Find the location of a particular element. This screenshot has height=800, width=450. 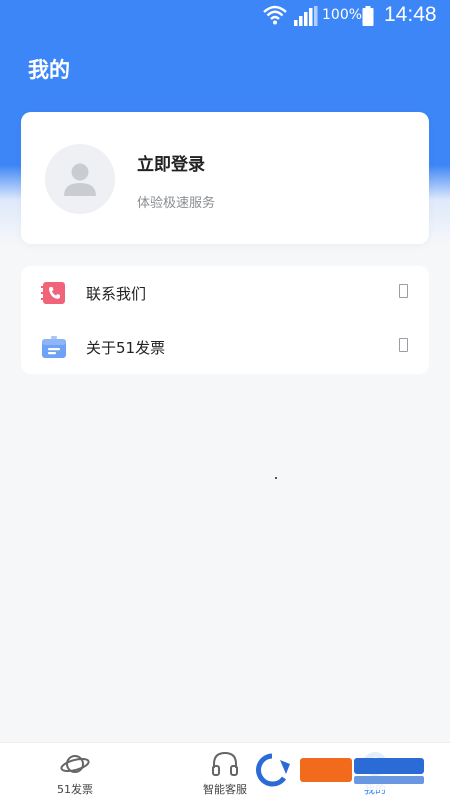

default-avatar-icon is located at coordinates (80, 179).